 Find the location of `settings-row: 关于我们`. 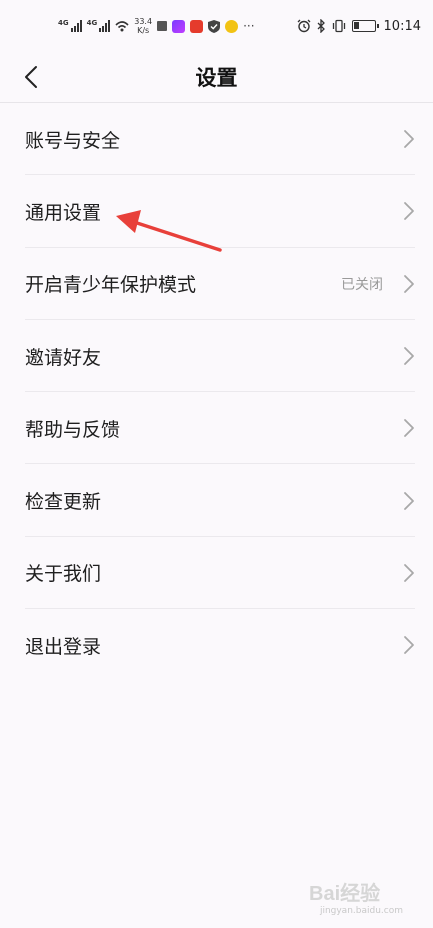

settings-row: 关于我们 is located at coordinates (216, 573).